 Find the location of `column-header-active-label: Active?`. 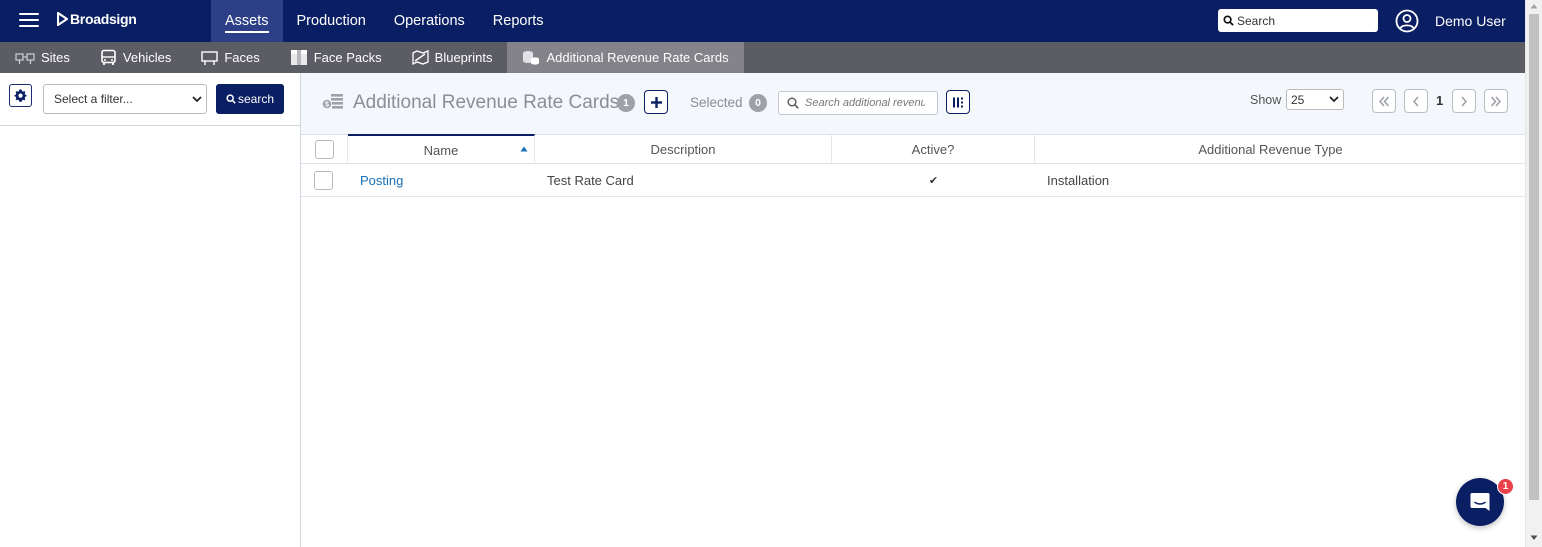

column-header-active-label: Active? is located at coordinates (933, 149).